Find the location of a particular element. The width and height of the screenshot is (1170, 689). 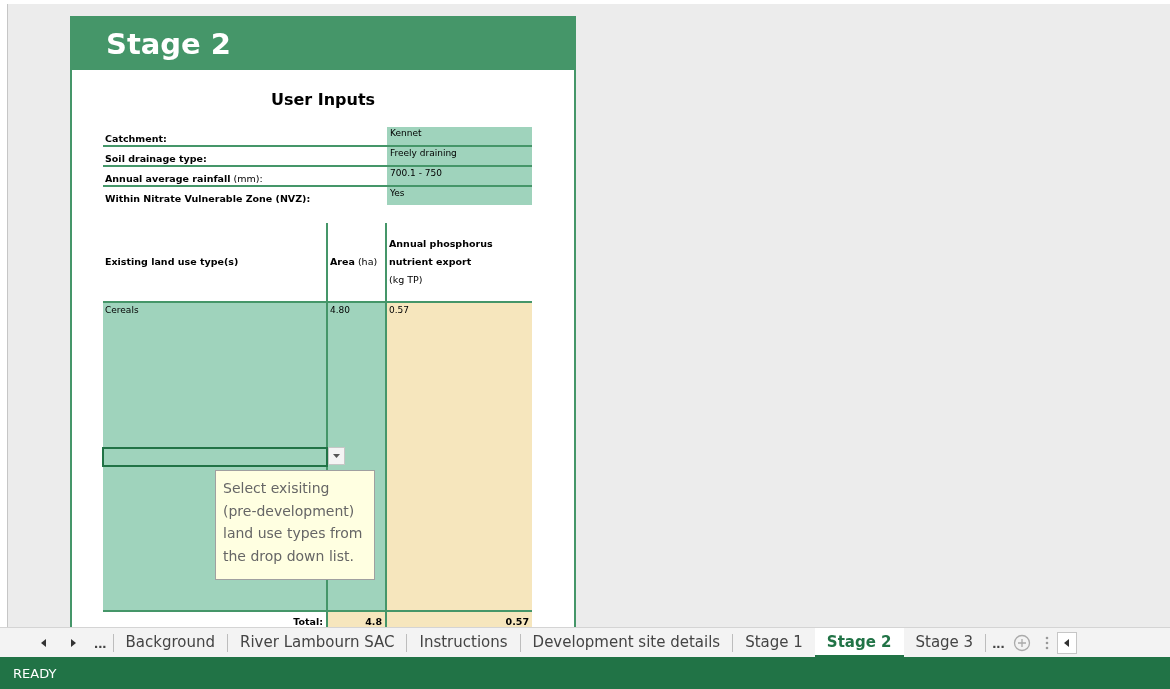

dropdown-button is located at coordinates (336, 456).